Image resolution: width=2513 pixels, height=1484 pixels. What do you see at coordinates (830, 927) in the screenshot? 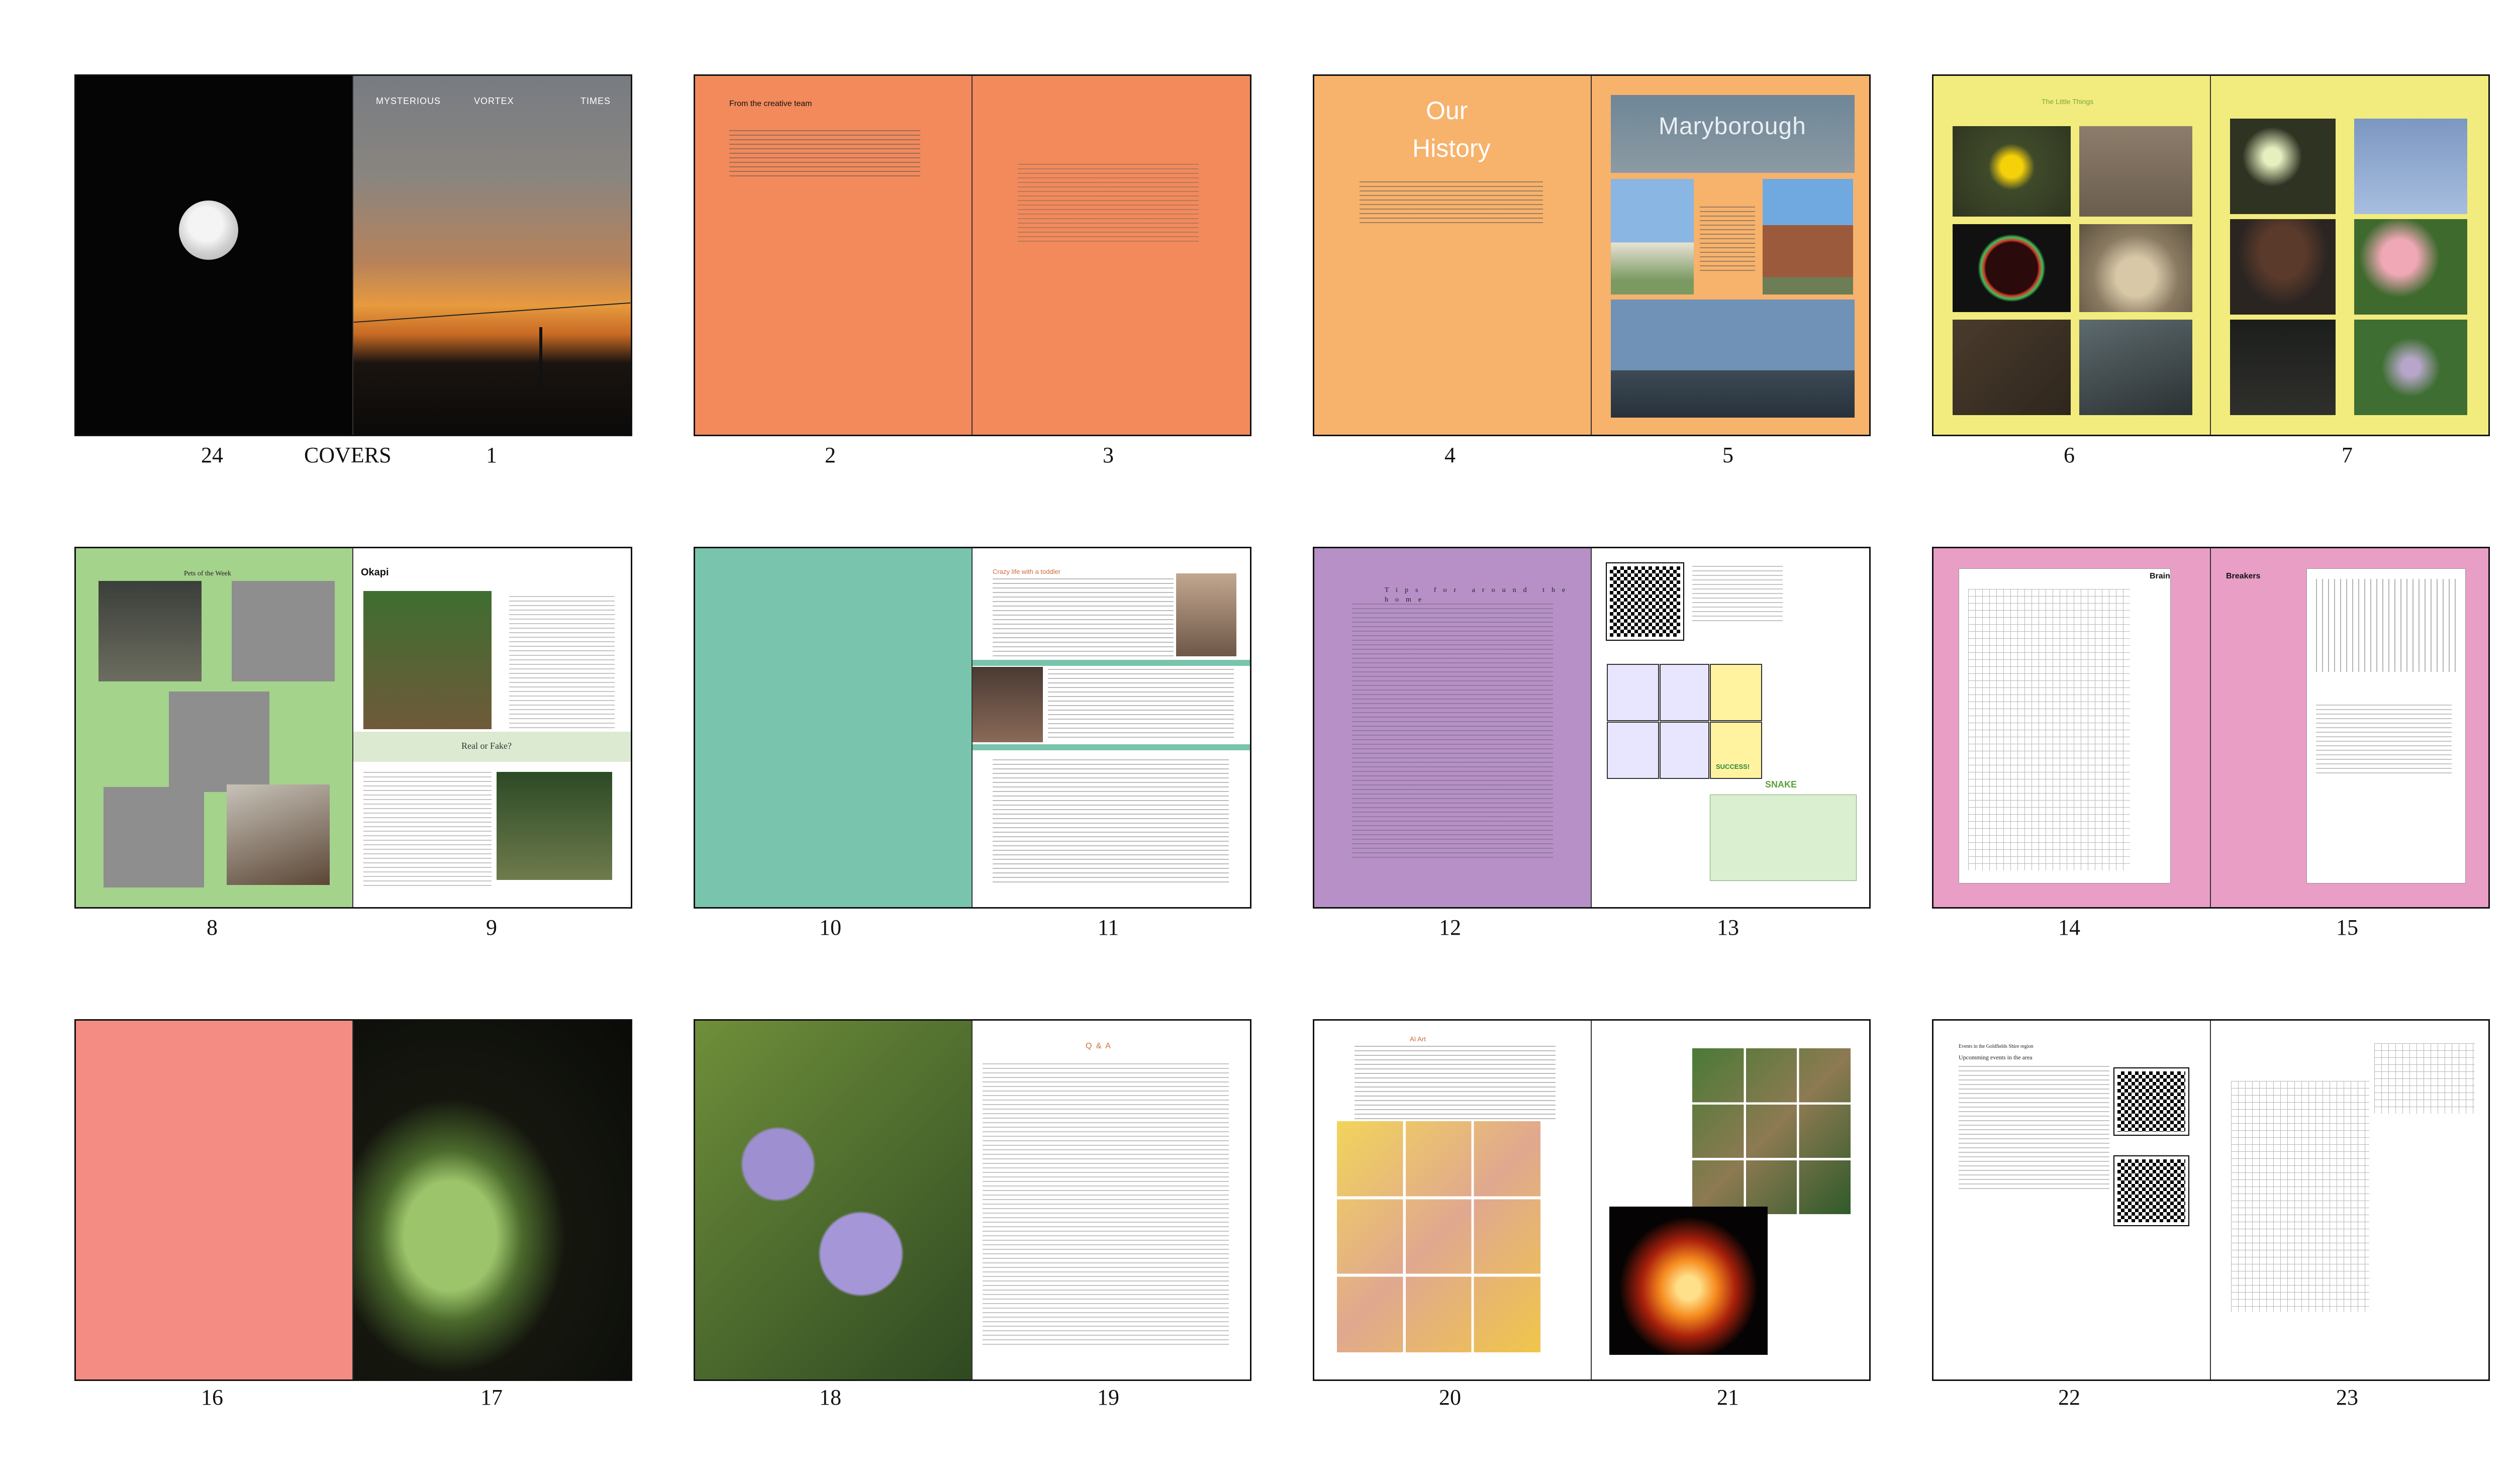
I see `page-number-10: 10` at bounding box center [830, 927].